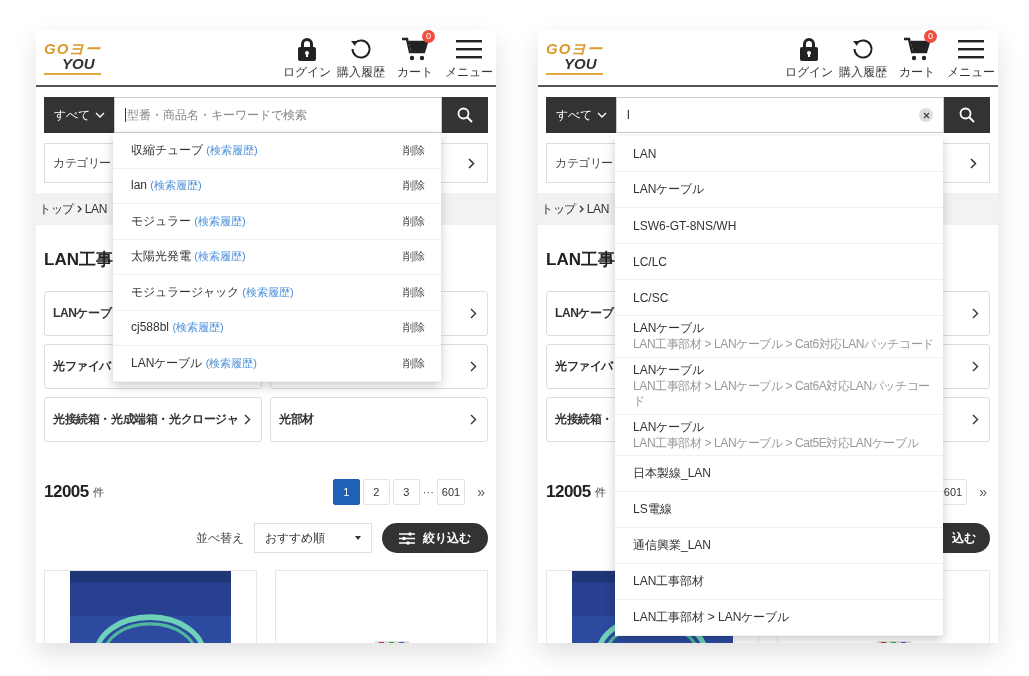  I want to click on suggestion-text: LC/LC, so click(650, 261).